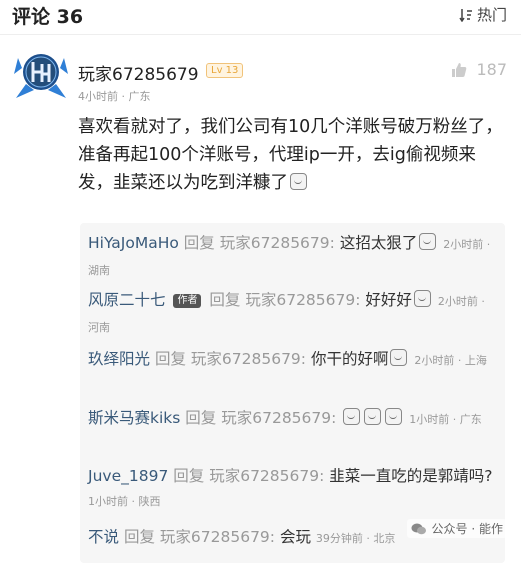  I want to click on reply-author: 不说, so click(103, 537).